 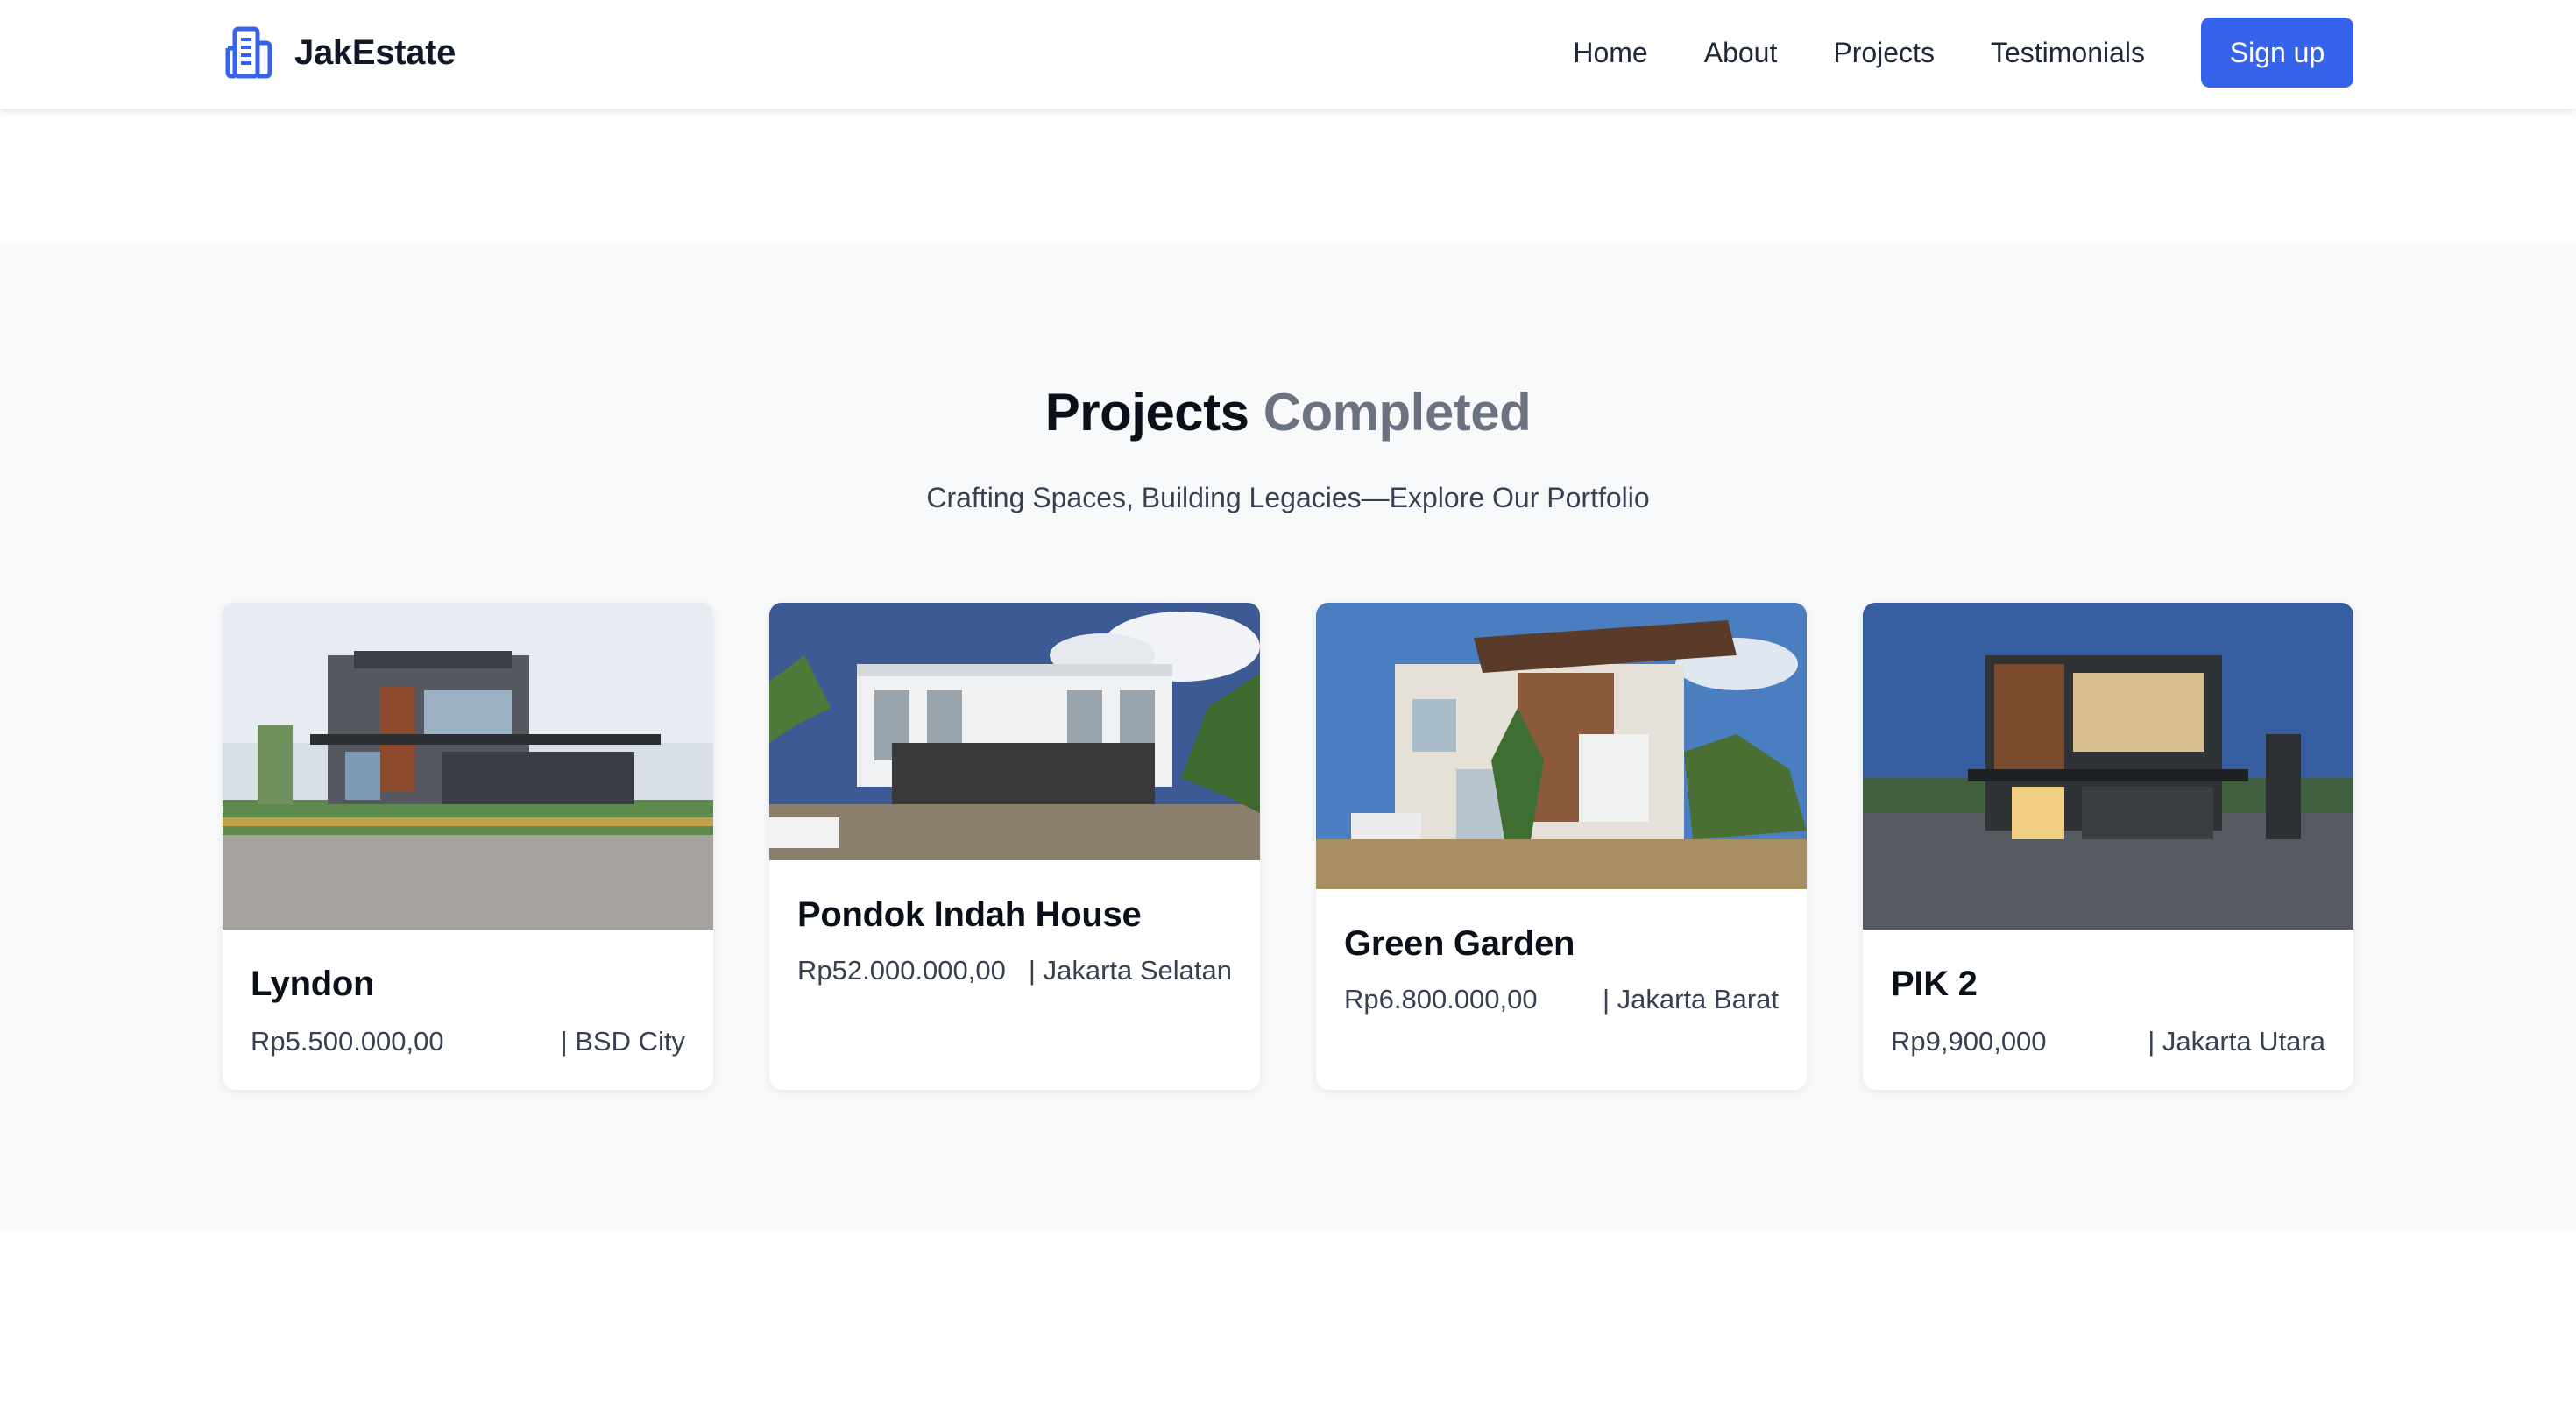 I want to click on project-location: | Jakarta Utara, so click(x=2236, y=1041).